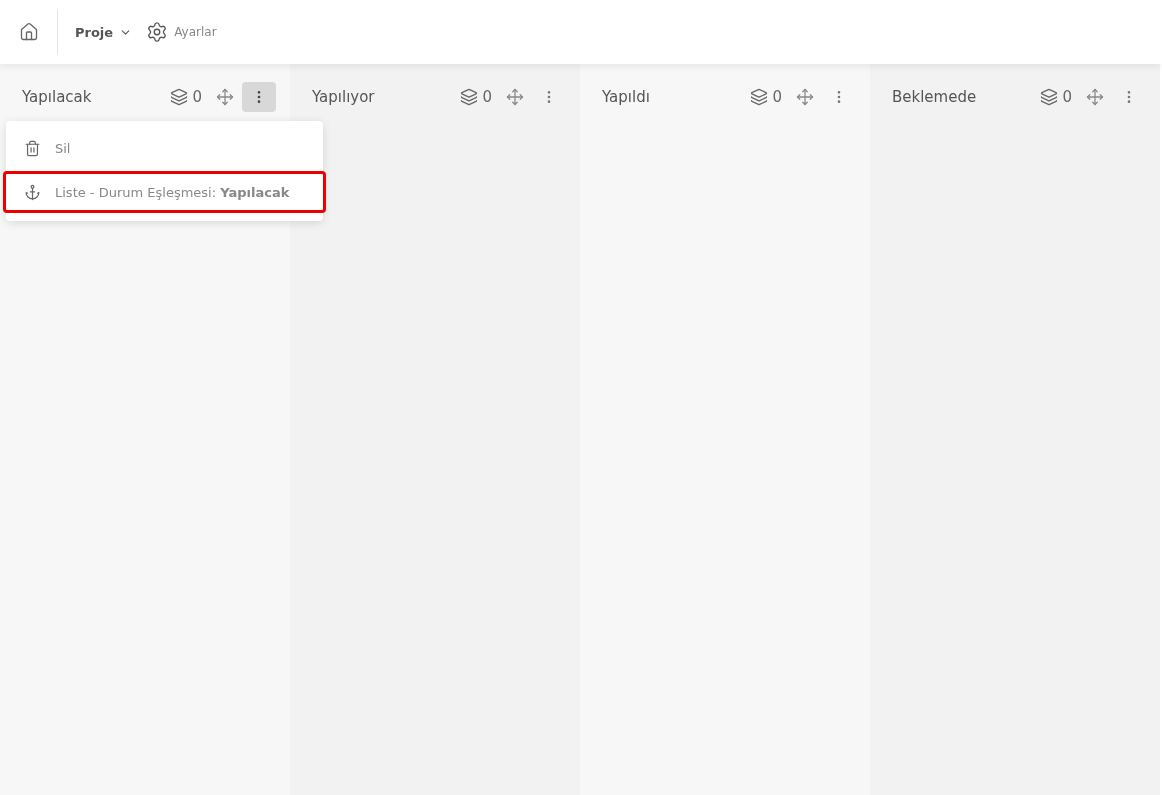 This screenshot has height=795, width=1162. I want to click on project-dropdown: Proje, so click(104, 32).